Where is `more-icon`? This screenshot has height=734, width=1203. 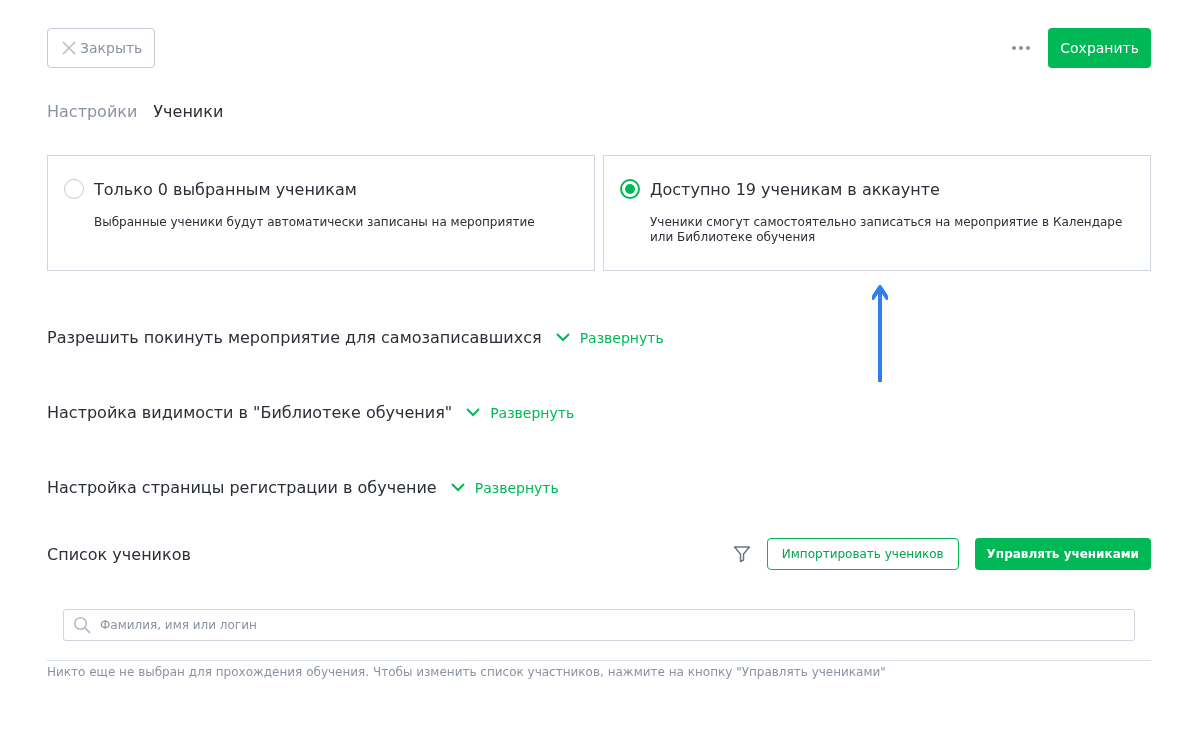
more-icon is located at coordinates (1021, 48).